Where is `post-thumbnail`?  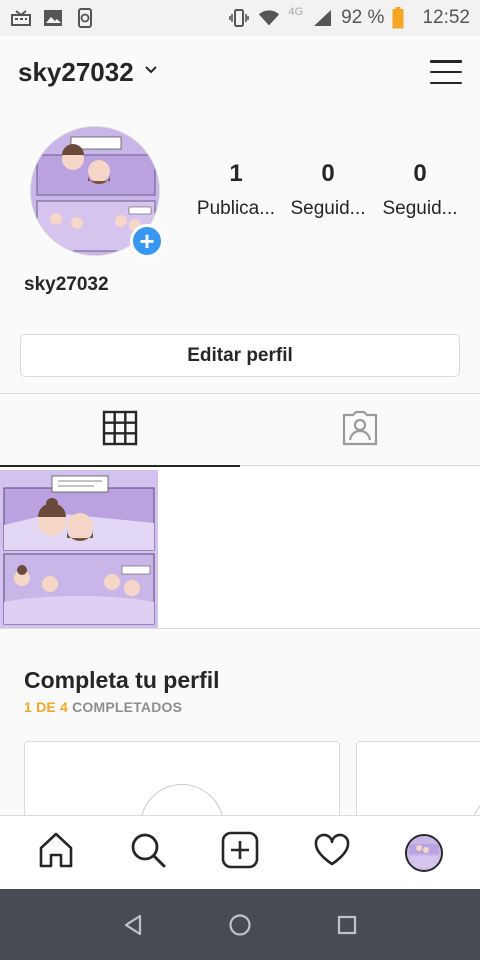 post-thumbnail is located at coordinates (79, 549).